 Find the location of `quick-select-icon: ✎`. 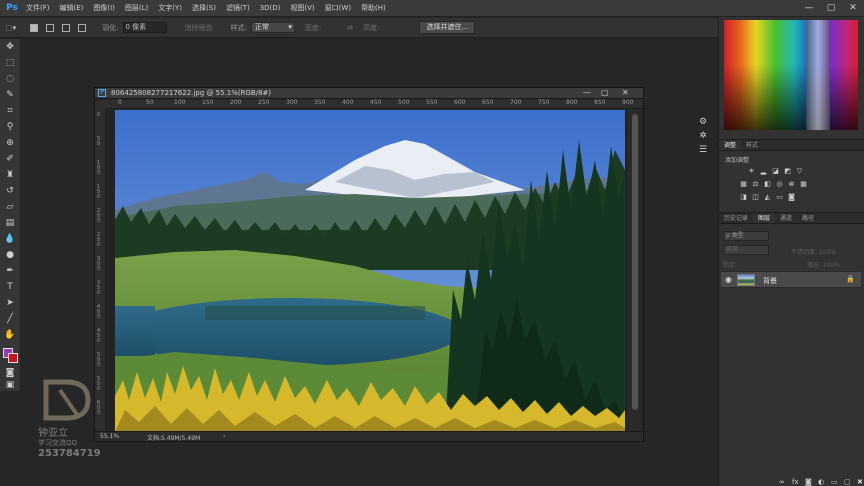

quick-select-icon: ✎ is located at coordinates (10, 95).